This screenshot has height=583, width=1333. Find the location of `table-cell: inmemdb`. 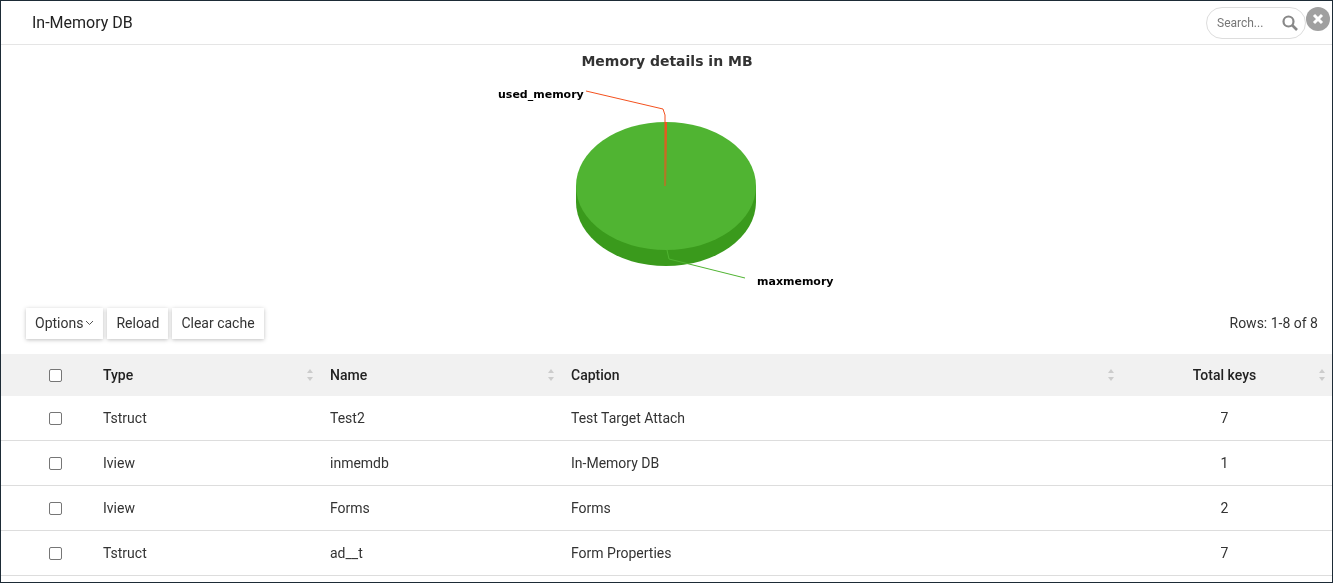

table-cell: inmemdb is located at coordinates (359, 462).